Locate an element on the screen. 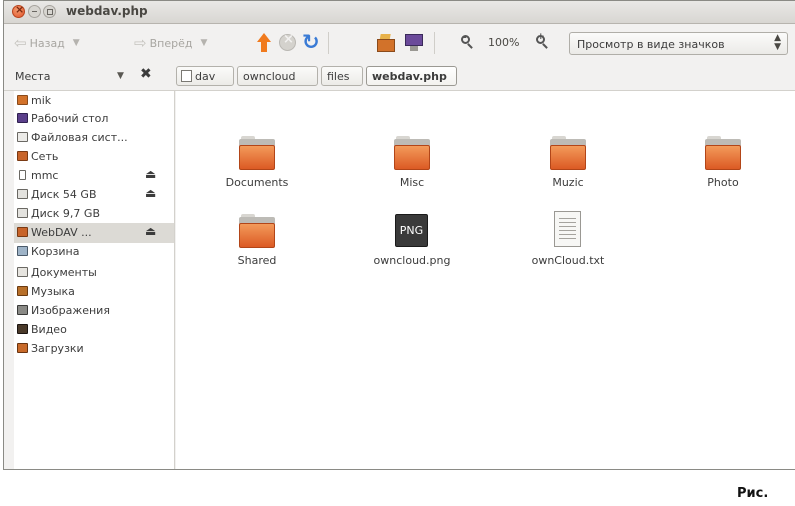 The image size is (795, 506). title-bar: webdav.php is located at coordinates (399, 12).